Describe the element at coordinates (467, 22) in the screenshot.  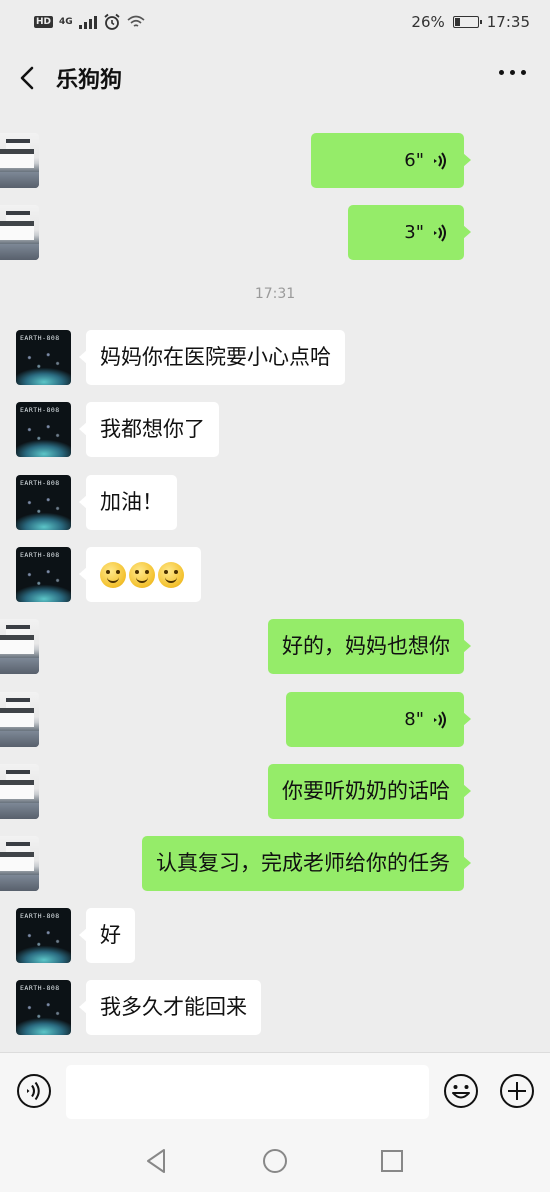
I see `battery-icon` at that location.